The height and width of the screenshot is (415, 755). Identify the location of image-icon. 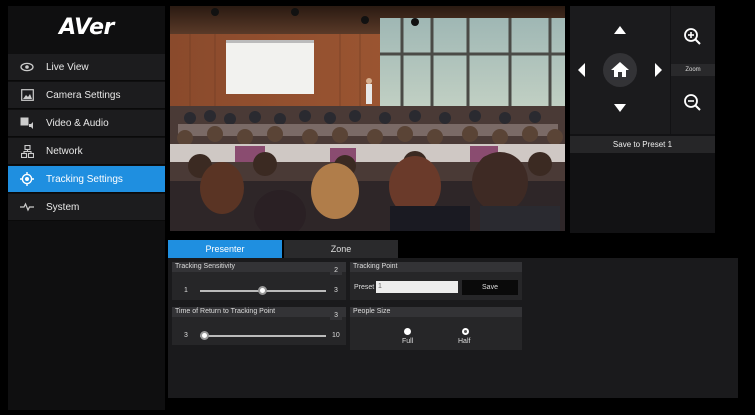
(27, 95).